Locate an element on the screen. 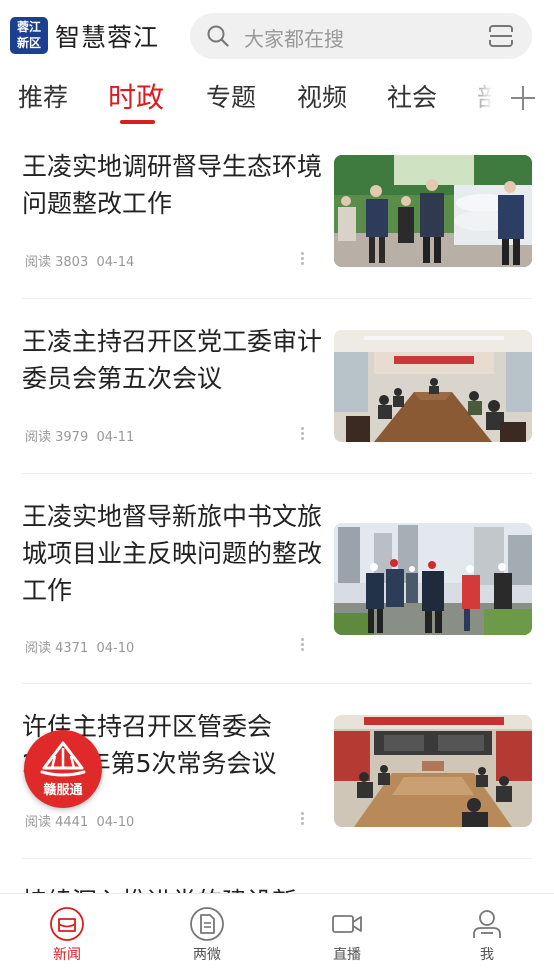 The image size is (554, 970). tab-society: 社会 is located at coordinates (412, 96).